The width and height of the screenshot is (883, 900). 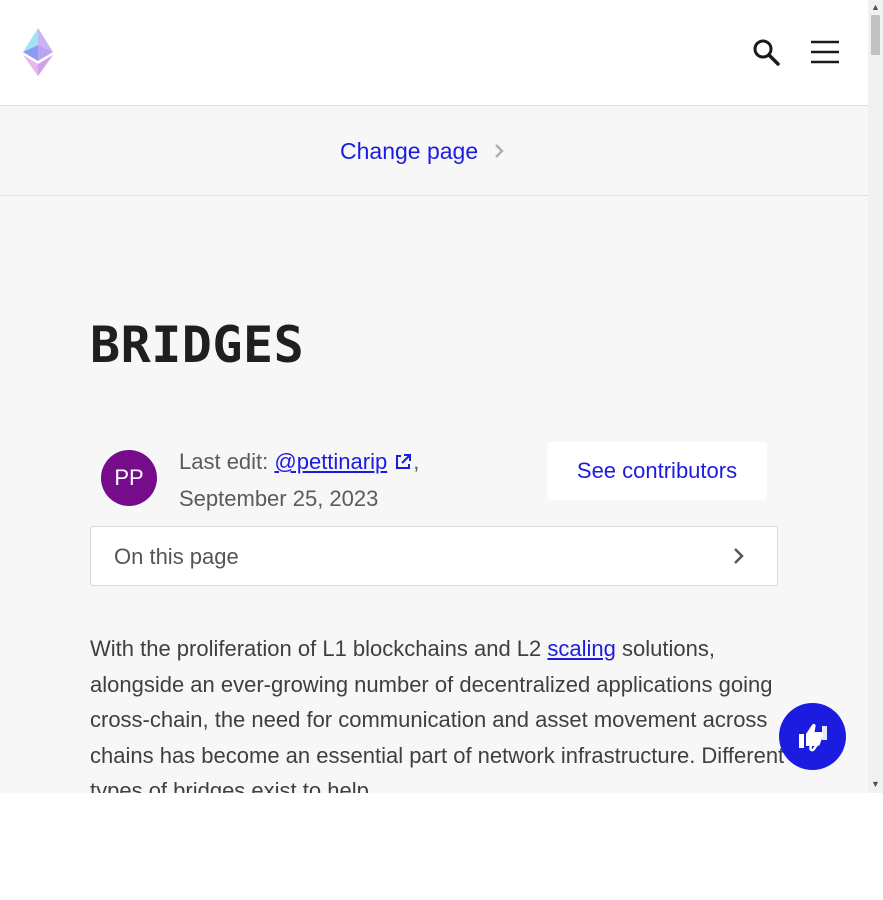 I want to click on vertical-scrollbar: ▲ ▼, so click(x=875, y=396).